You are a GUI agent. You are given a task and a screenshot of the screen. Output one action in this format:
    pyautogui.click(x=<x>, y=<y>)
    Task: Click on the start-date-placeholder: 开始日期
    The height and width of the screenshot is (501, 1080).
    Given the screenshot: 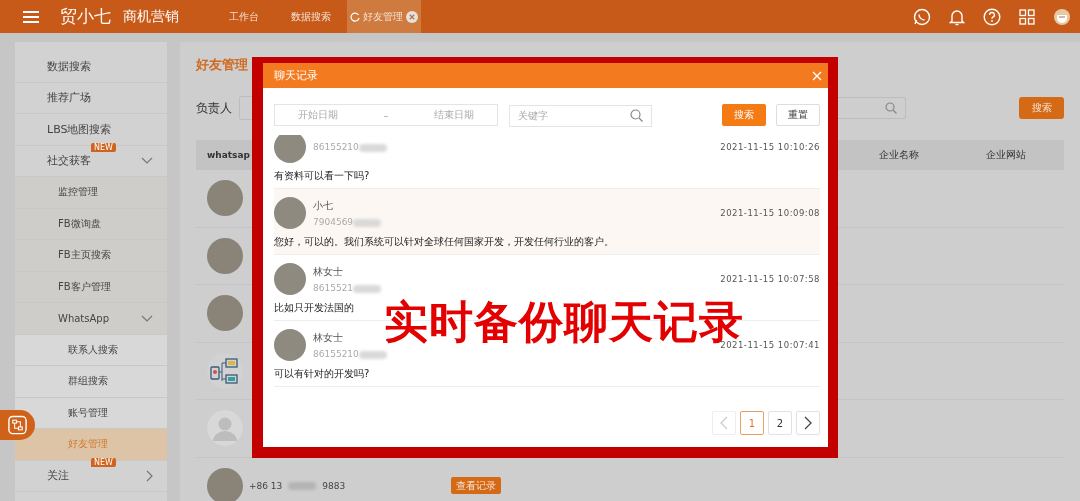 What is the action you would take?
    pyautogui.click(x=317, y=115)
    